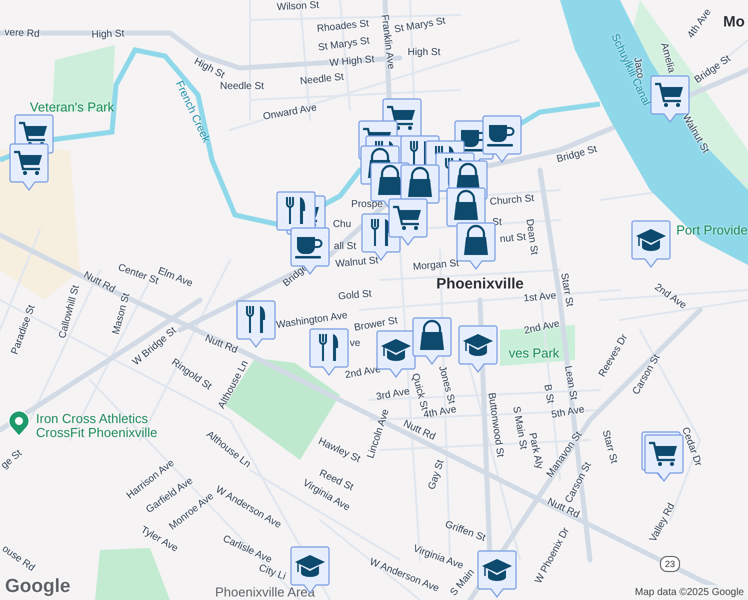  I want to click on street-label: Quick St, so click(419, 392).